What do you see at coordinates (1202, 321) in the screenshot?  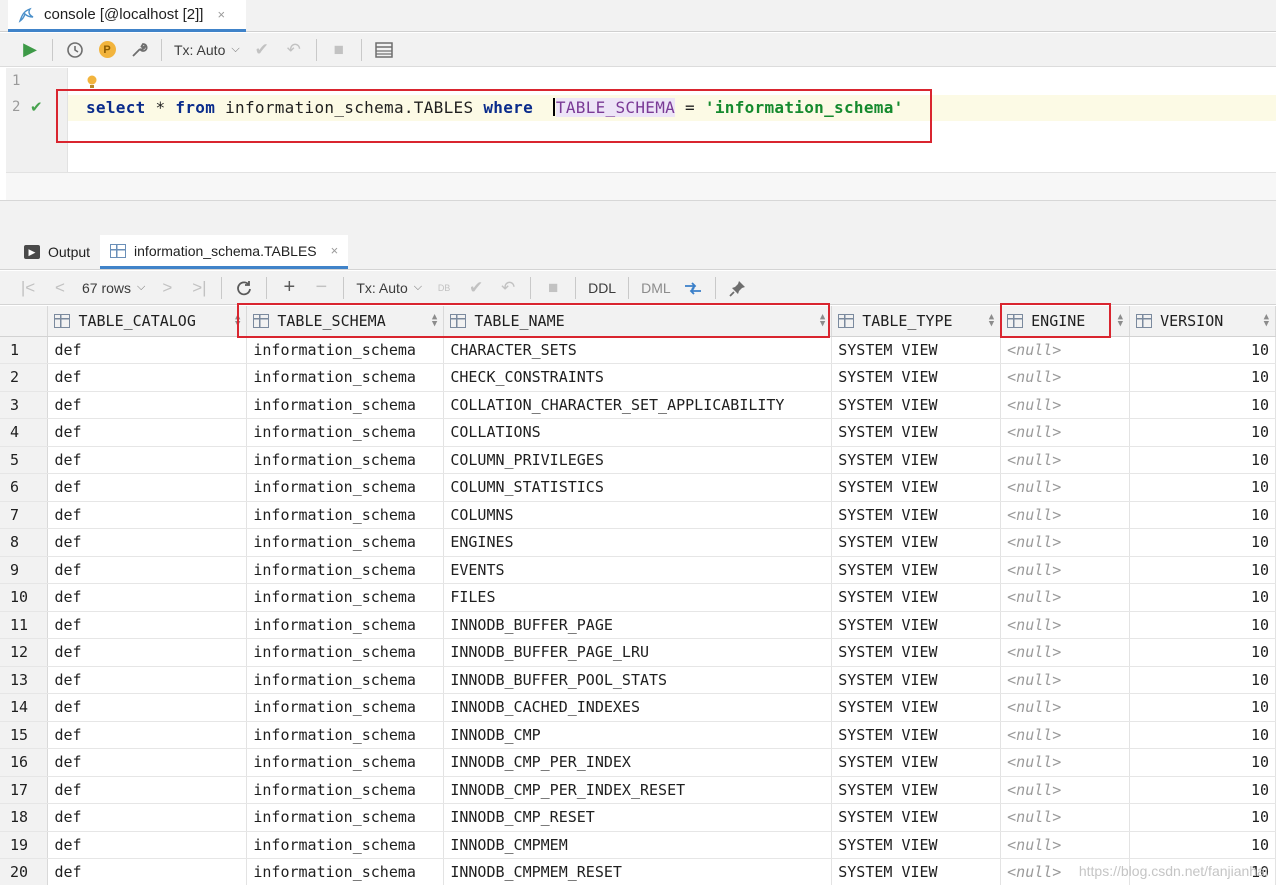 I see `column-header-version: VERSION ▲ ▼` at bounding box center [1202, 321].